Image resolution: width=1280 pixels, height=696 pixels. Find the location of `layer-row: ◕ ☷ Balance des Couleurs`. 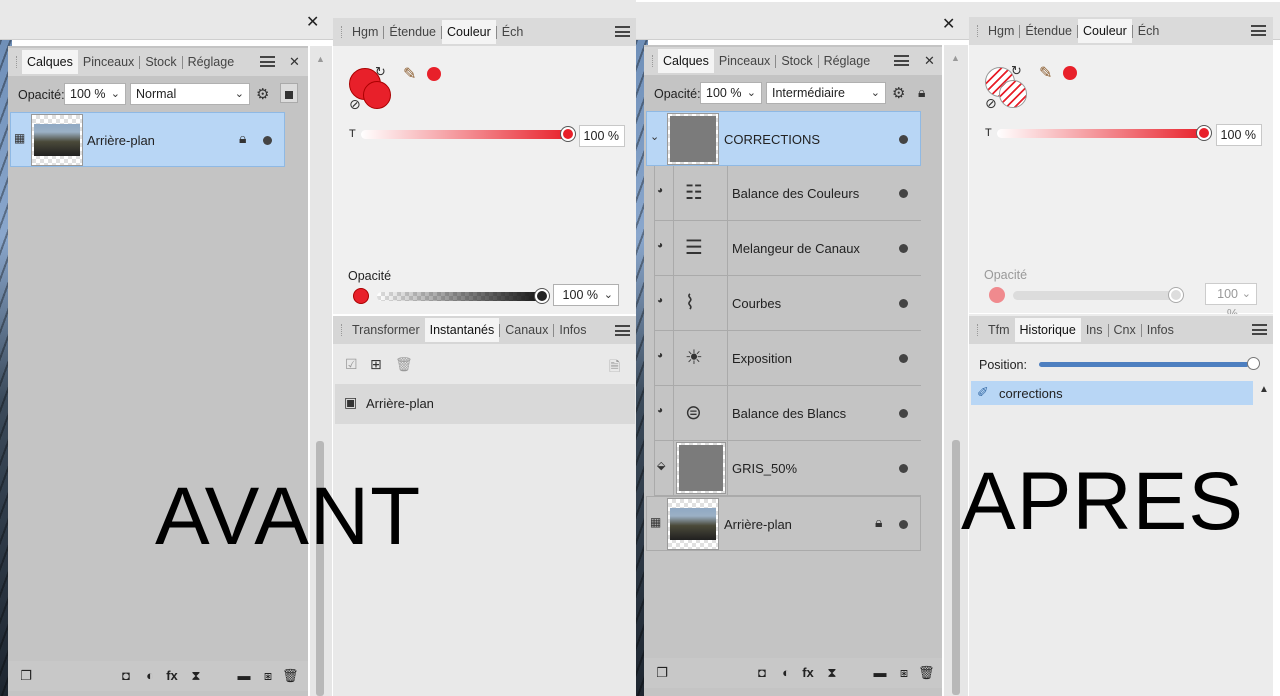

layer-row: ◕ ☷ Balance des Couleurs is located at coordinates (787, 193).